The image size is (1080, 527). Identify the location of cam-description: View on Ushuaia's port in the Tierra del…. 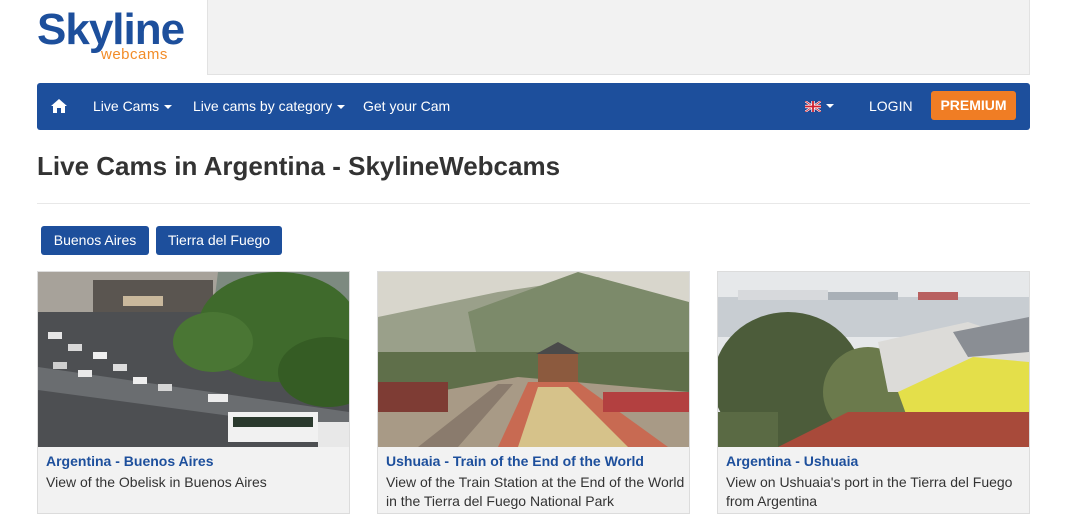
(869, 491).